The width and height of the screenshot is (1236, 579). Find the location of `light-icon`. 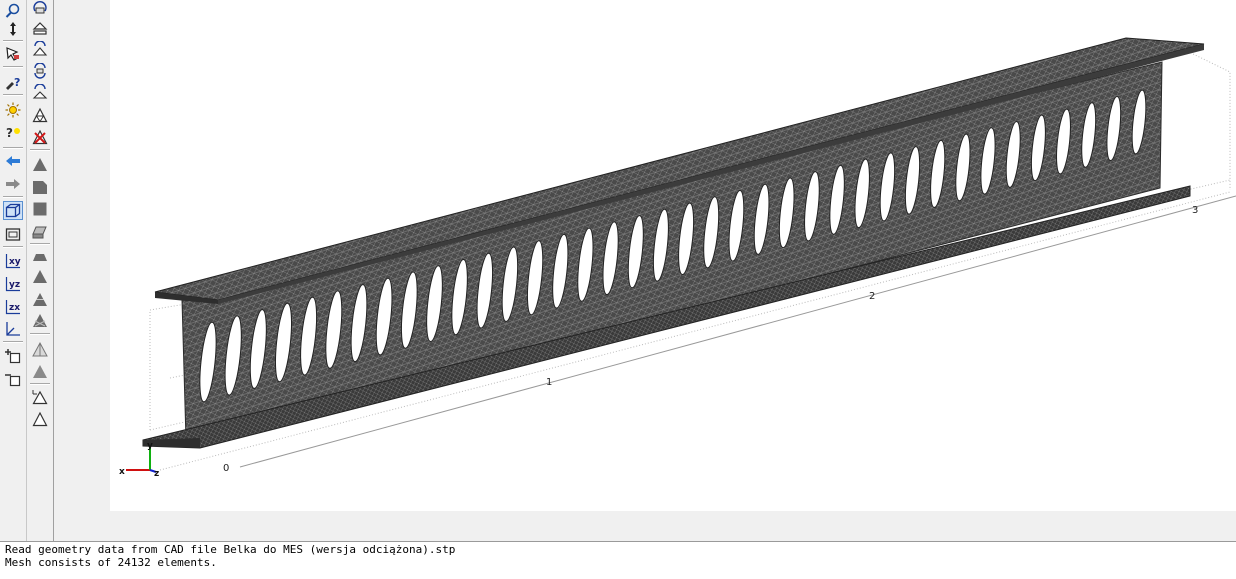

light-icon is located at coordinates (13, 109).